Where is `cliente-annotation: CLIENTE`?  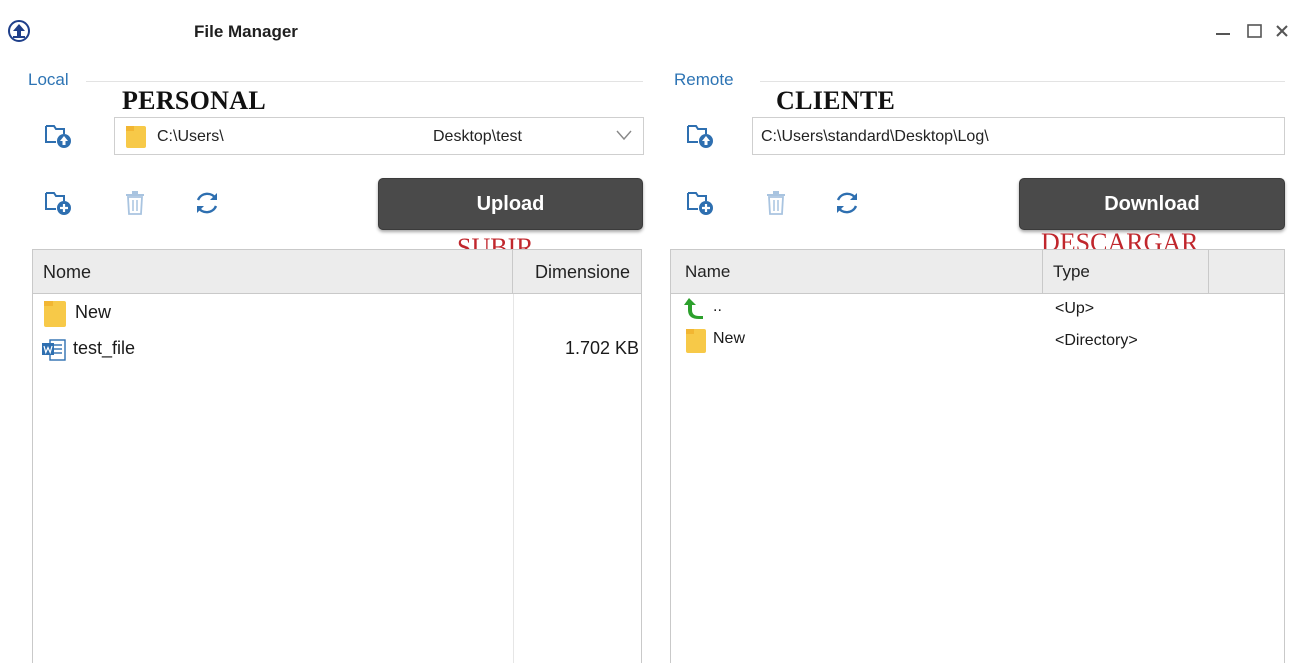 cliente-annotation: CLIENTE is located at coordinates (836, 100).